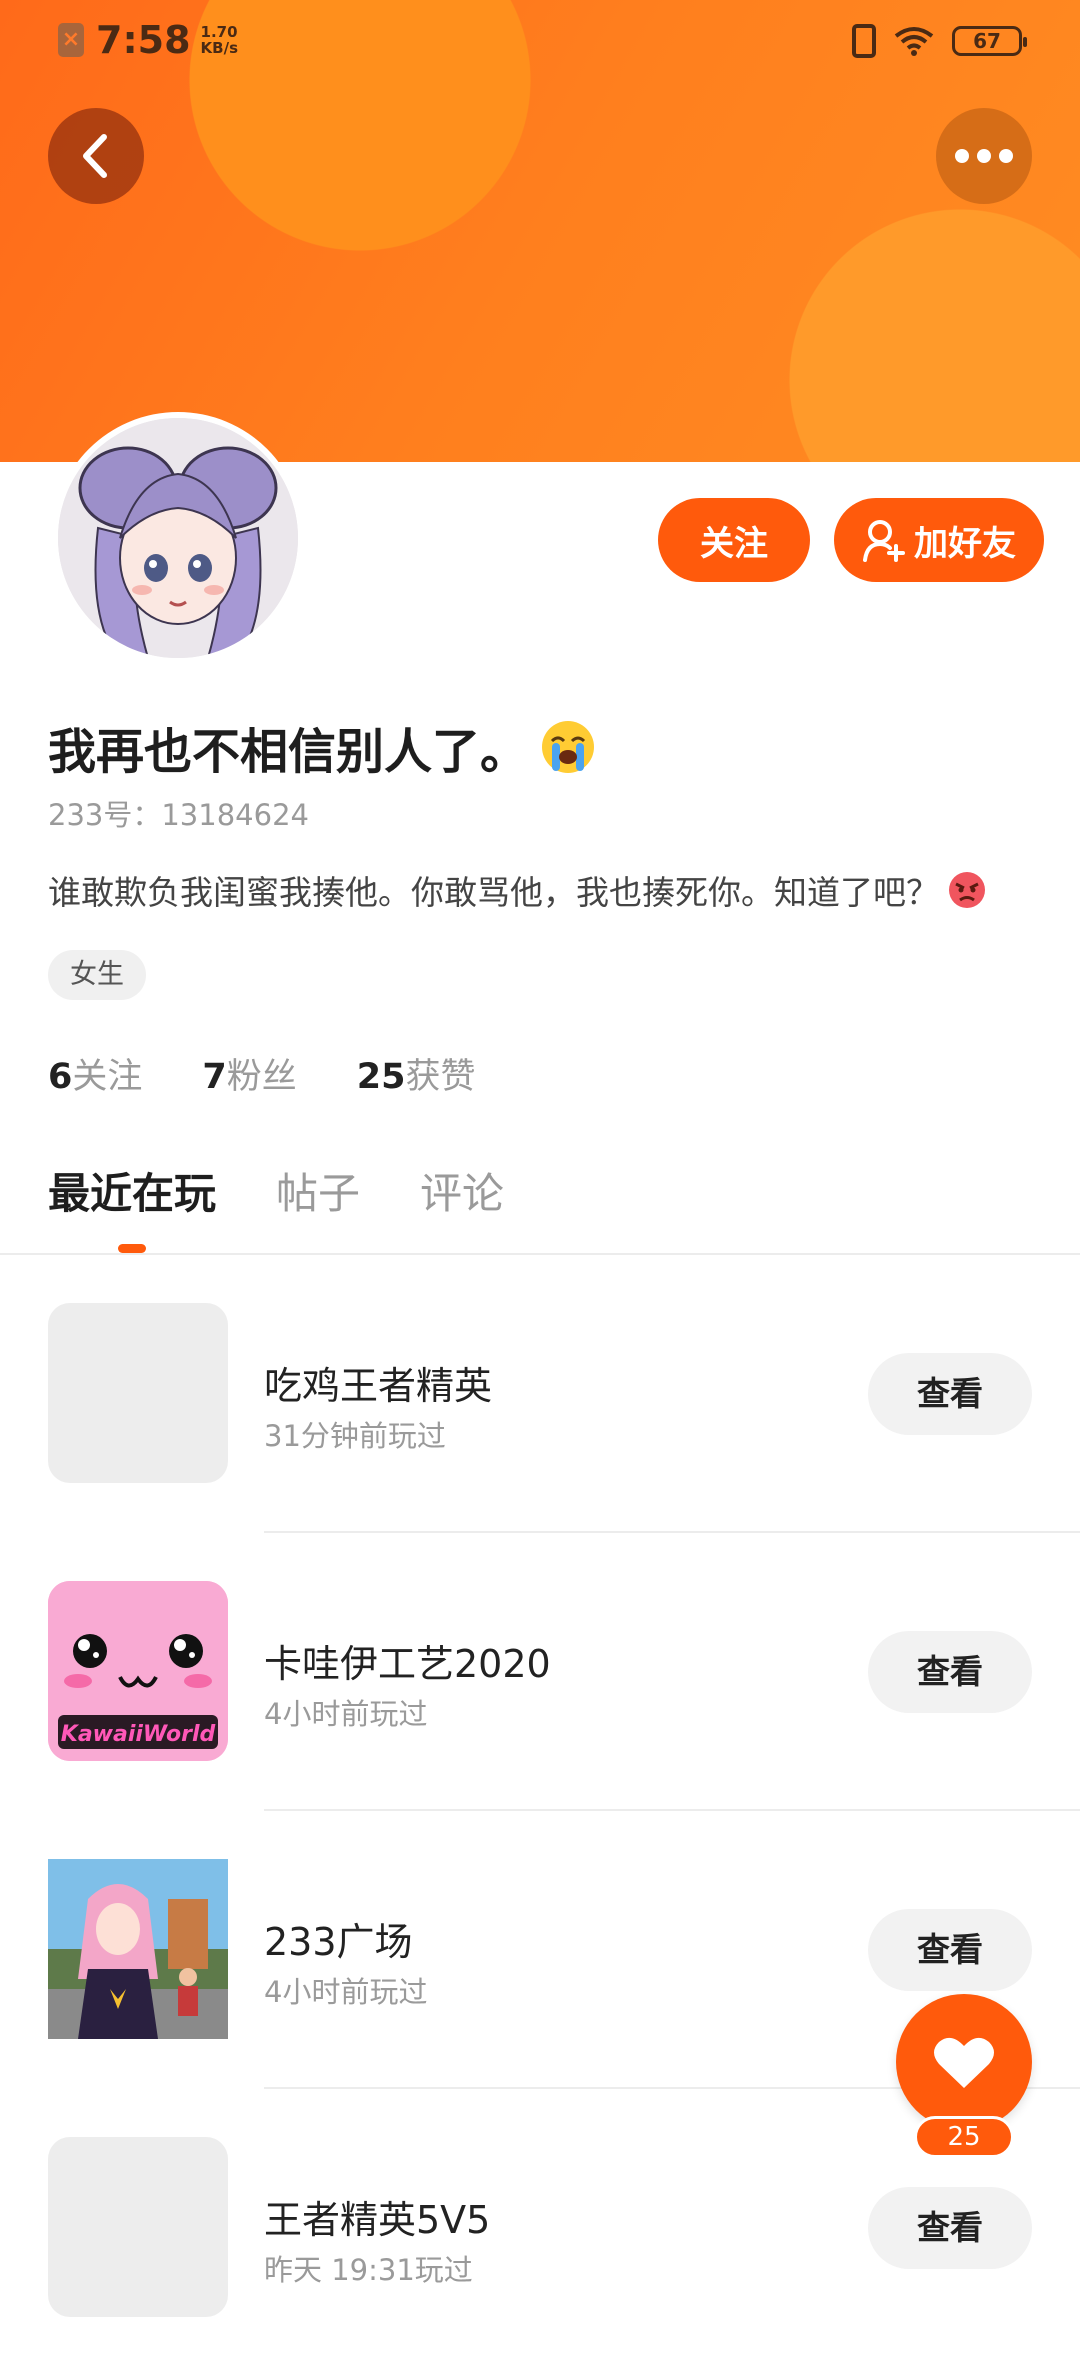 The width and height of the screenshot is (1080, 2367). Describe the element at coordinates (378, 1386) in the screenshot. I see `game-name: 吃鸡王者精英` at that location.